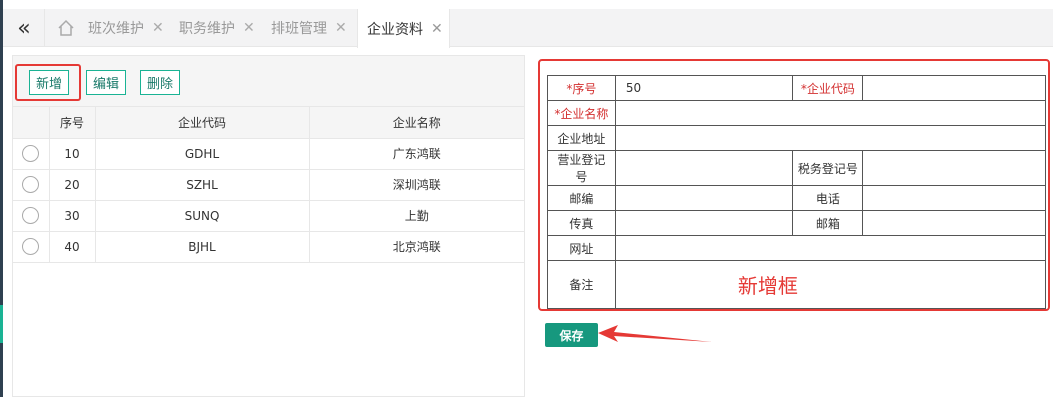  I want to click on tab-separator, so click(44, 28).